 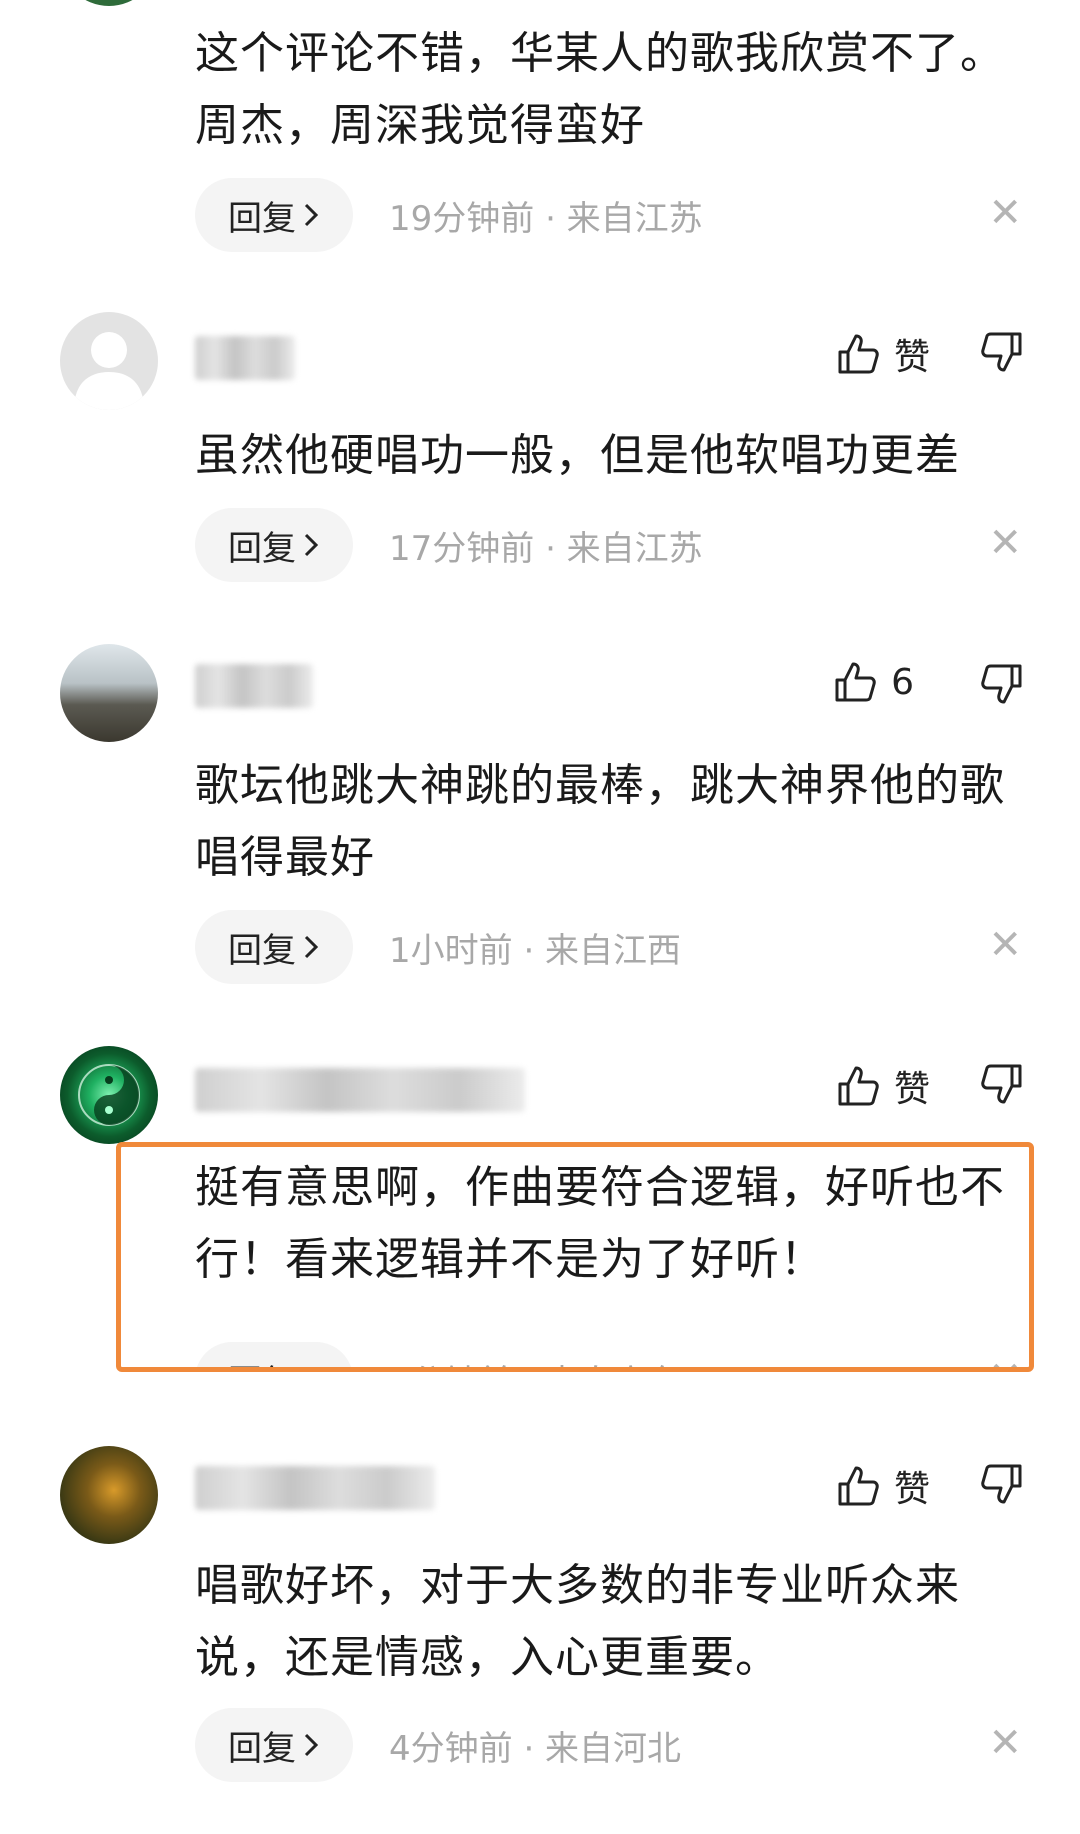 I want to click on timestamp-location: 1小时前 · 来自江西, so click(x=535, y=950).